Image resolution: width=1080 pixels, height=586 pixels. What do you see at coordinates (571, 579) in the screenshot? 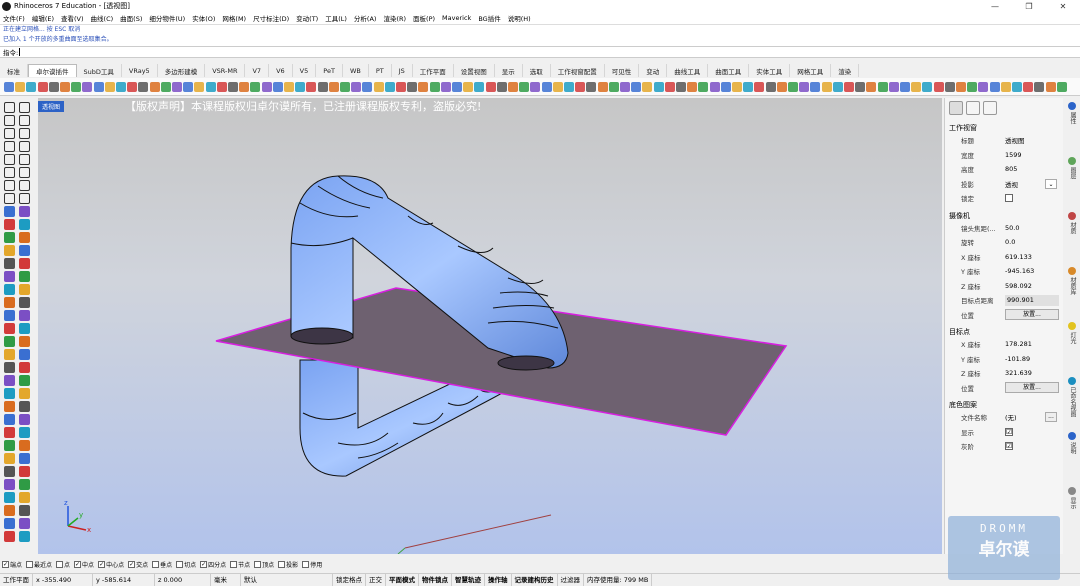
I see `status-toggle: 过滤器` at bounding box center [571, 579].